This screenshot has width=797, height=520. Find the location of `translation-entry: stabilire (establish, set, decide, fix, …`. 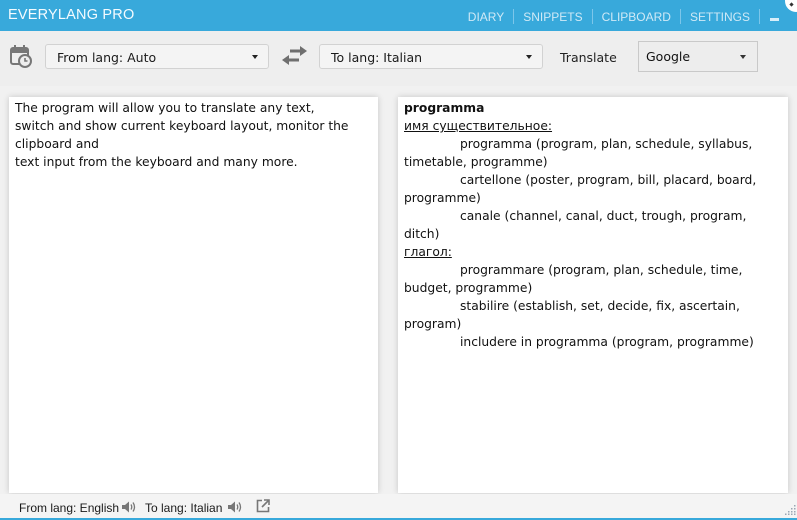

translation-entry: stabilire (establish, set, decide, fix, … is located at coordinates (572, 315).